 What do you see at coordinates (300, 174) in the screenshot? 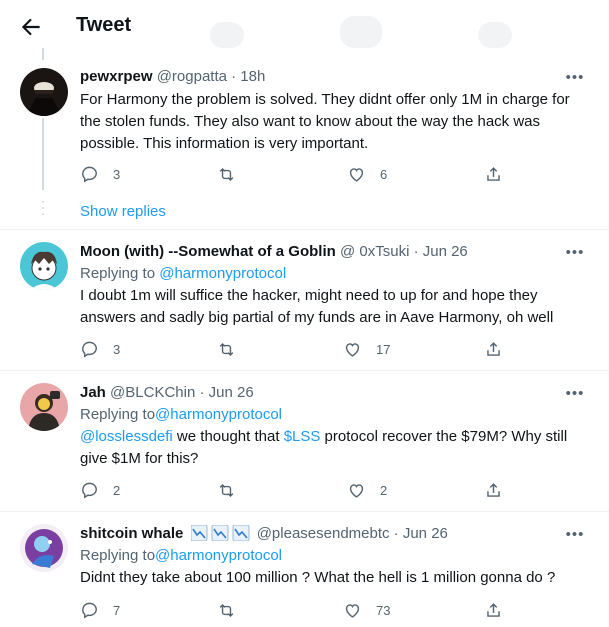
I see `tweet-actions: 3 6` at bounding box center [300, 174].